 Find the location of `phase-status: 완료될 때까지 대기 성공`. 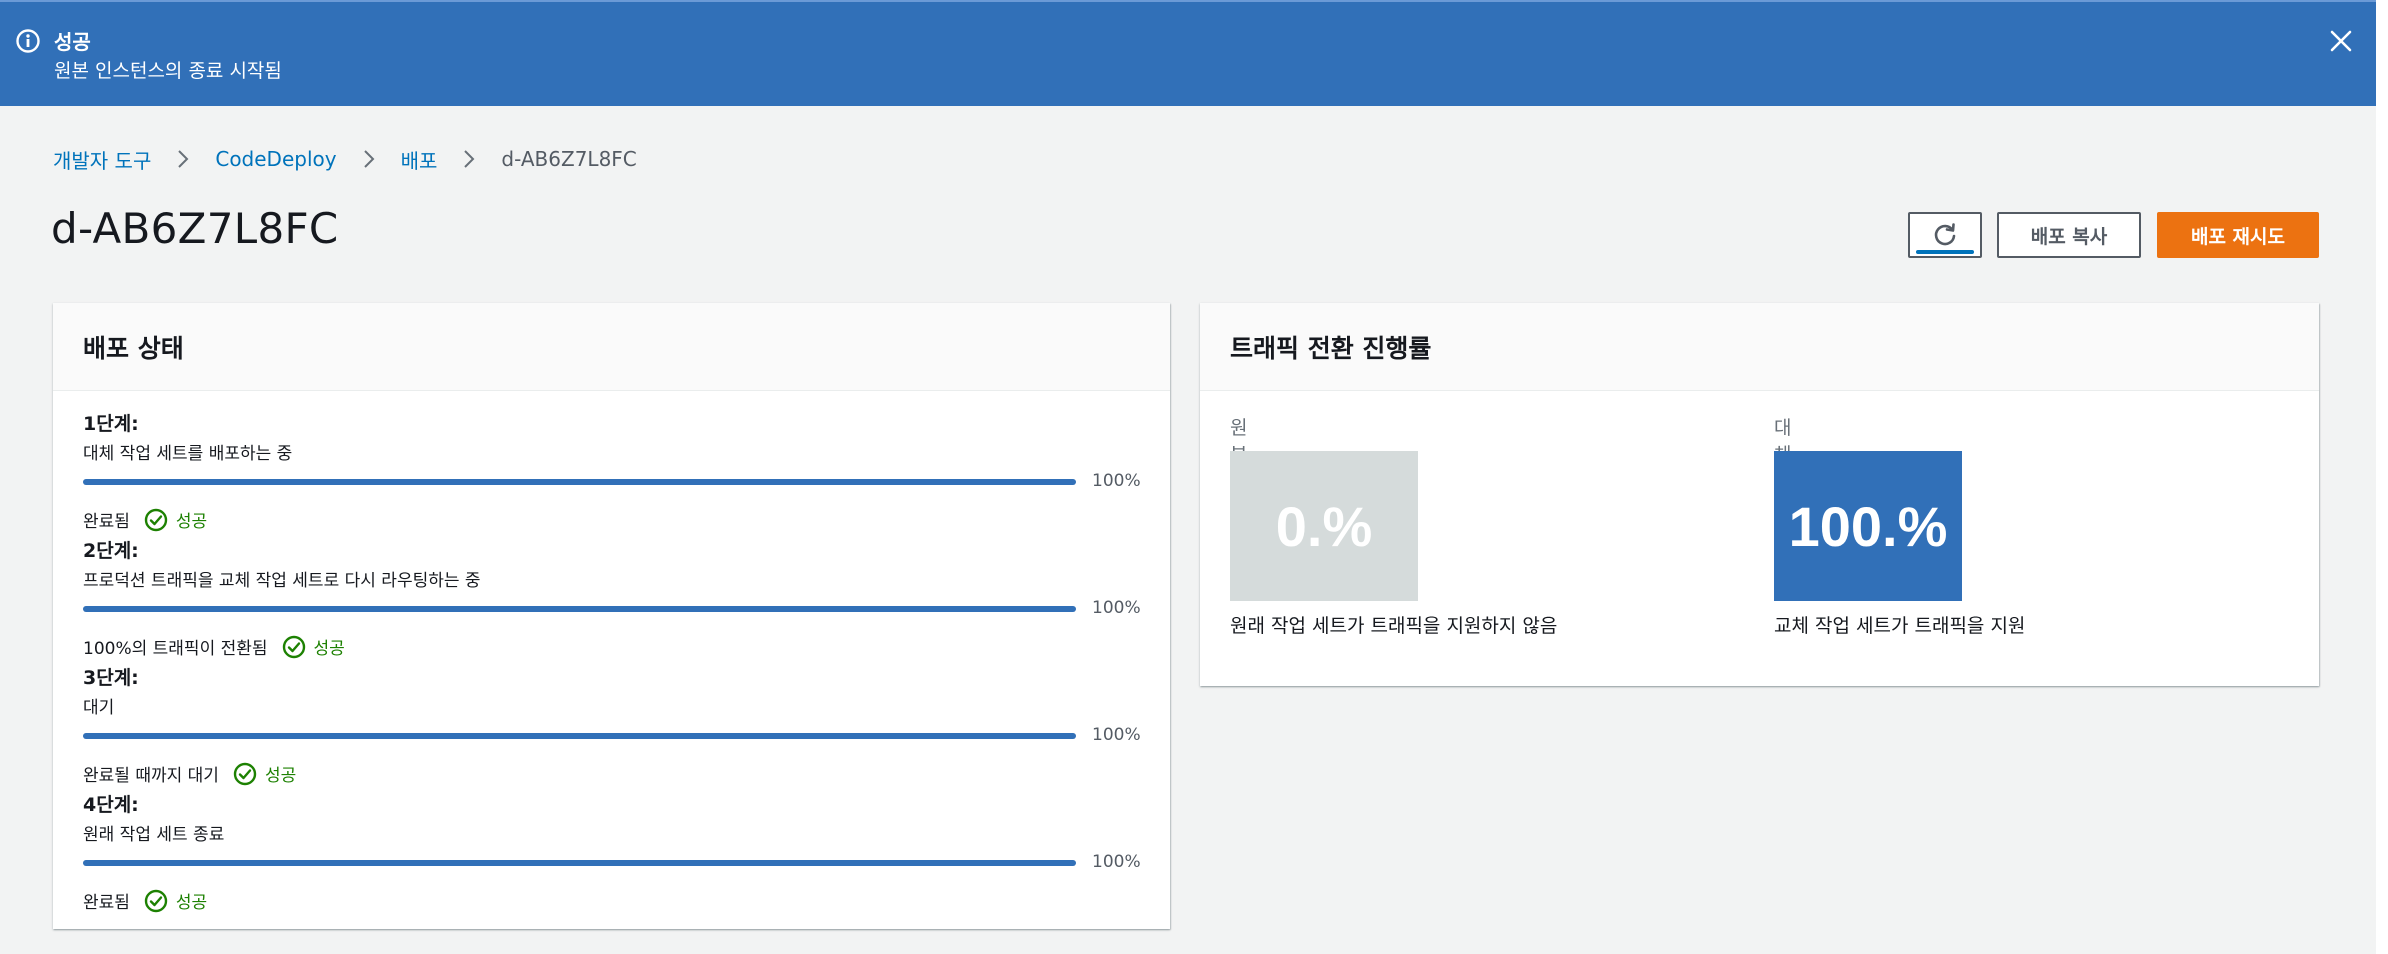

phase-status: 완료될 때까지 대기 성공 is located at coordinates (189, 773).